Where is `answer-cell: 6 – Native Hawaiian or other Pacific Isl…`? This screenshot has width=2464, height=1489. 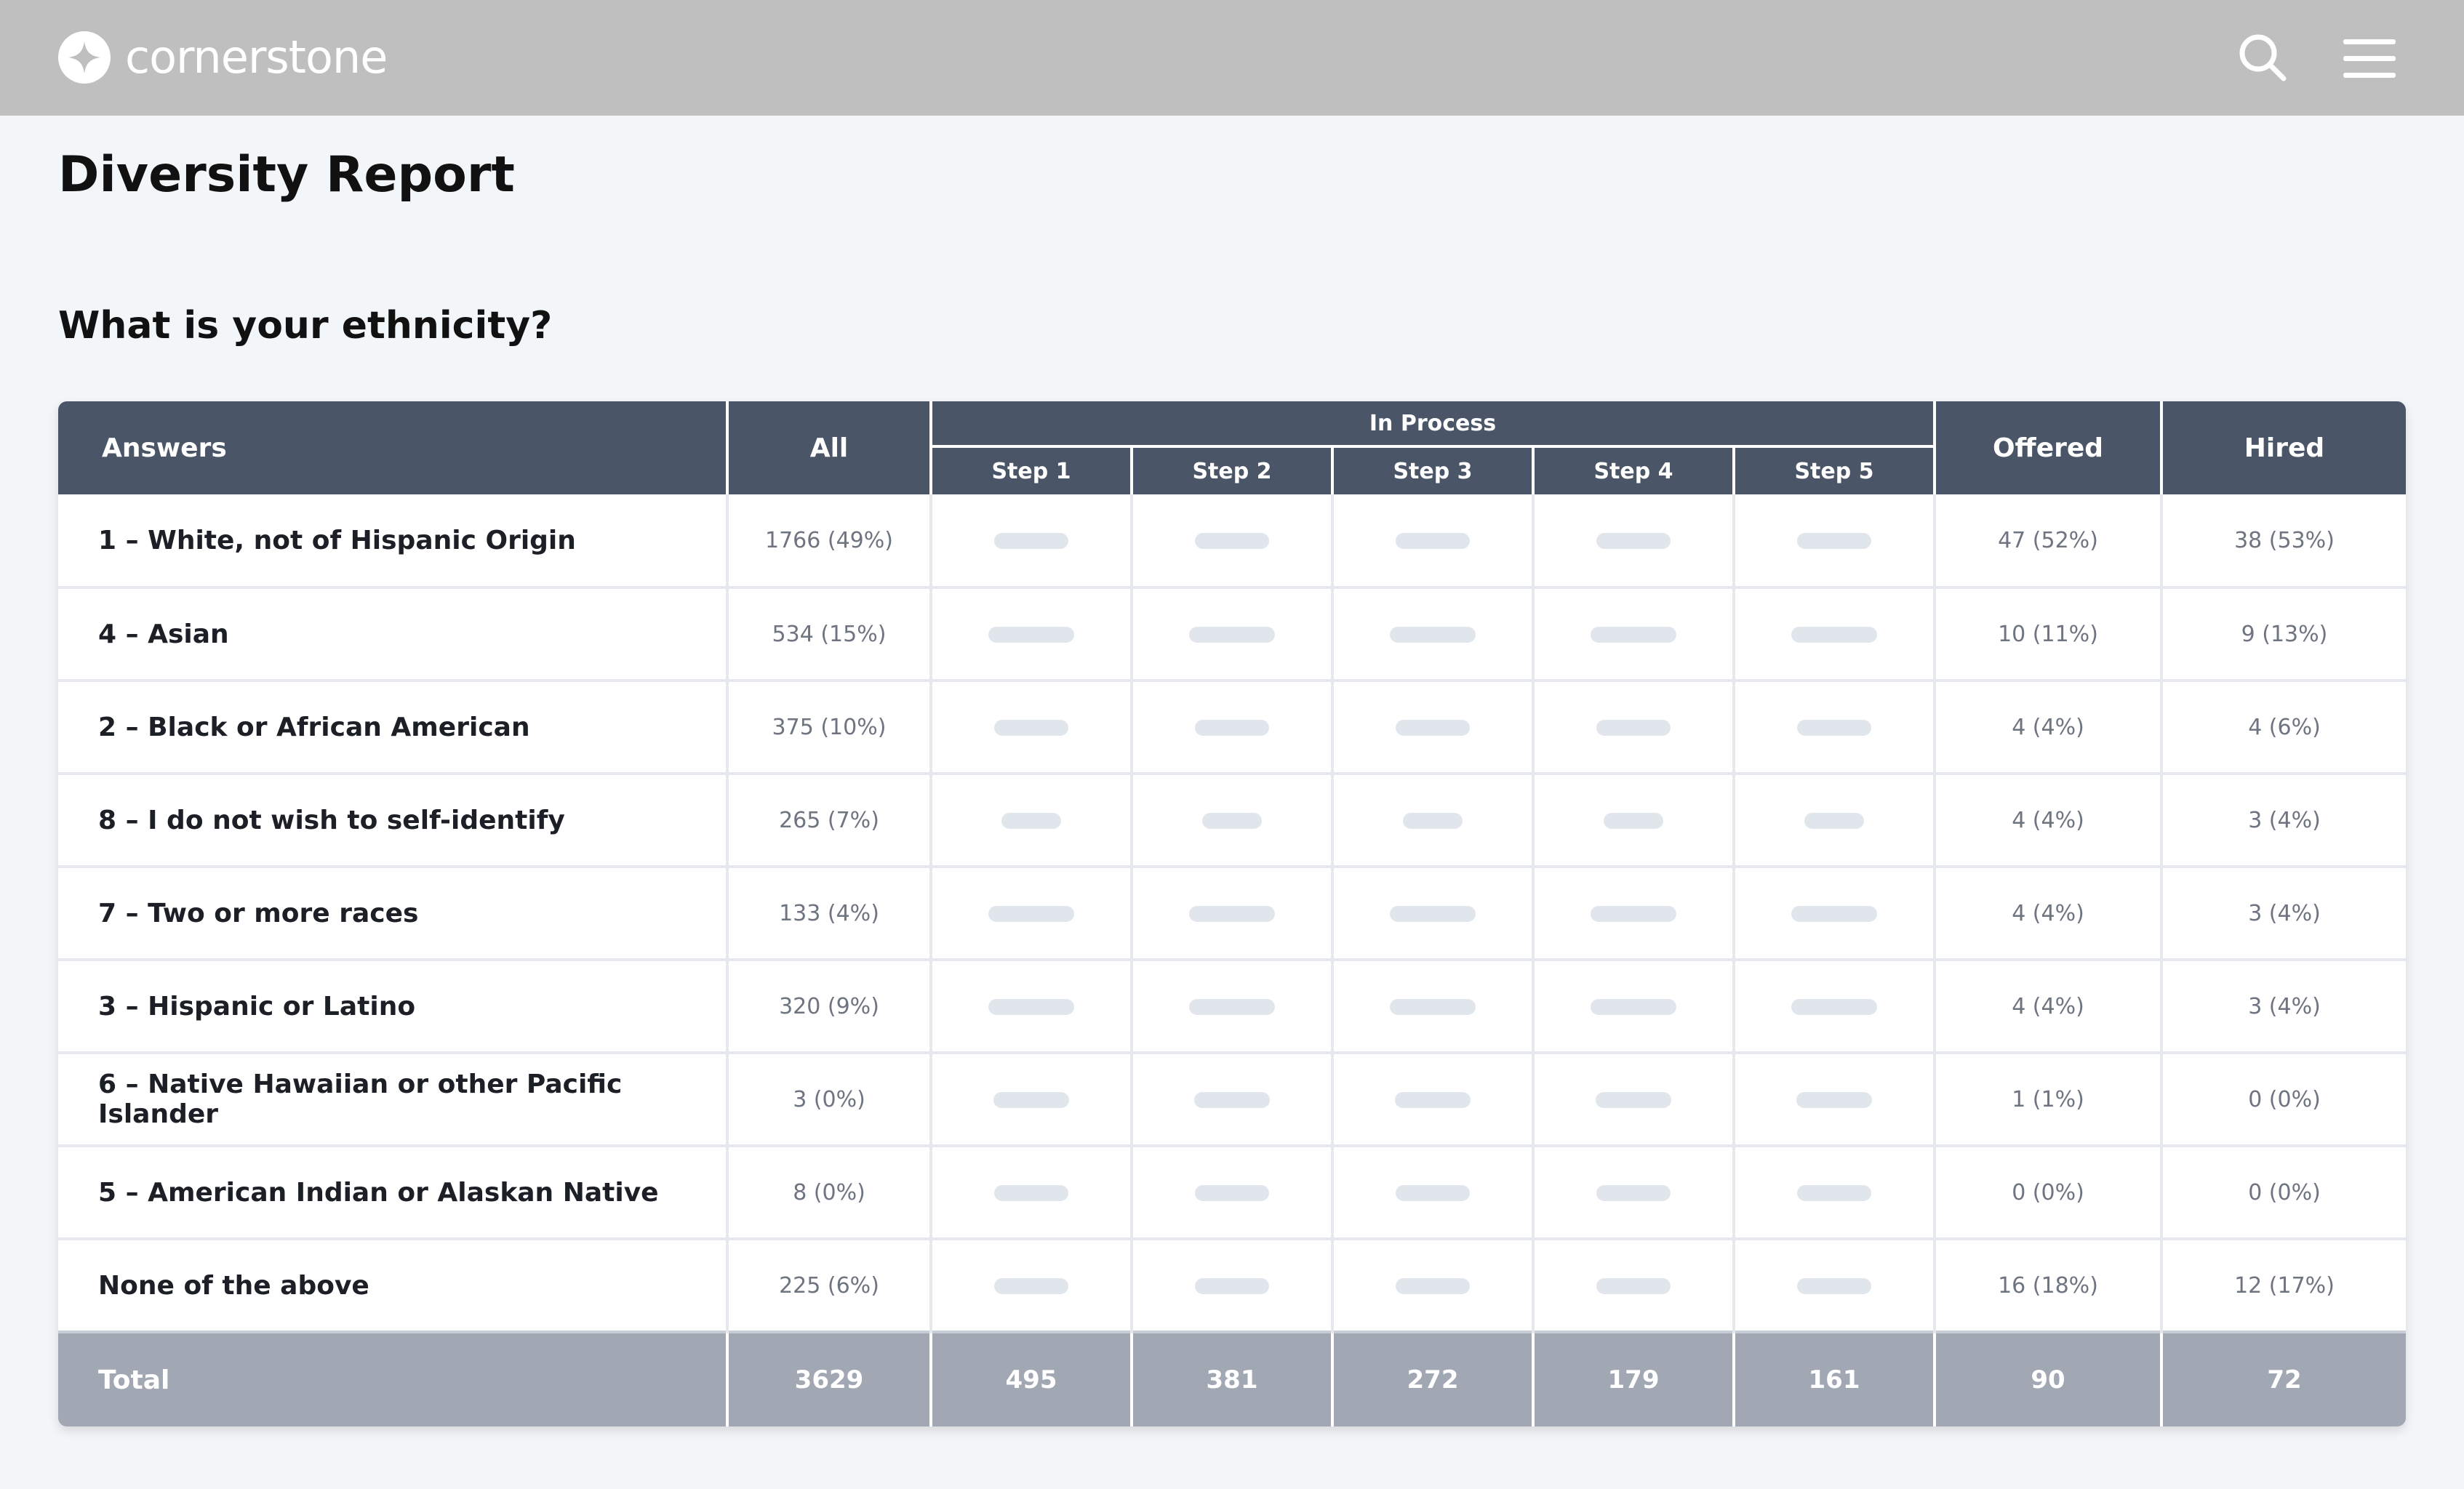 answer-cell: 6 – Native Hawaiian or other Pacific Isl… is located at coordinates (392, 1098).